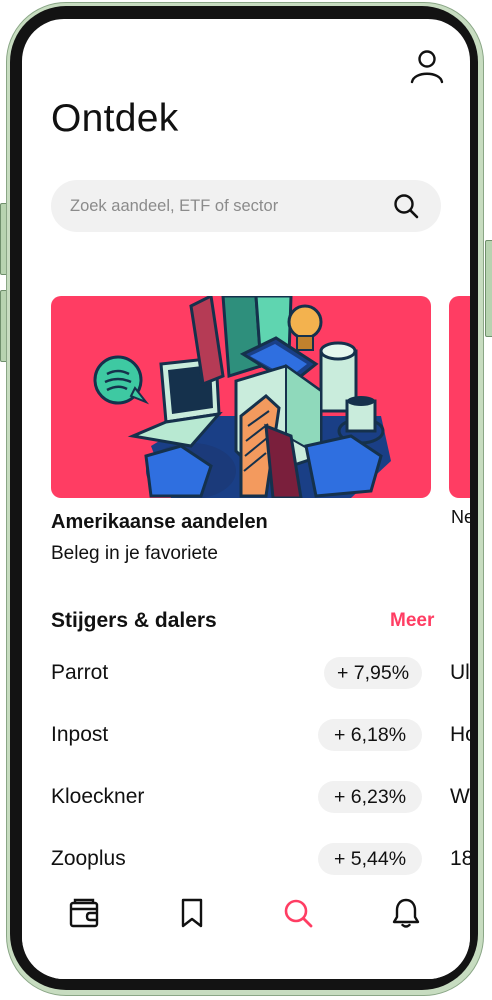 This screenshot has height=1000, width=492. I want to click on change-badge: + 5,44%, so click(370, 859).